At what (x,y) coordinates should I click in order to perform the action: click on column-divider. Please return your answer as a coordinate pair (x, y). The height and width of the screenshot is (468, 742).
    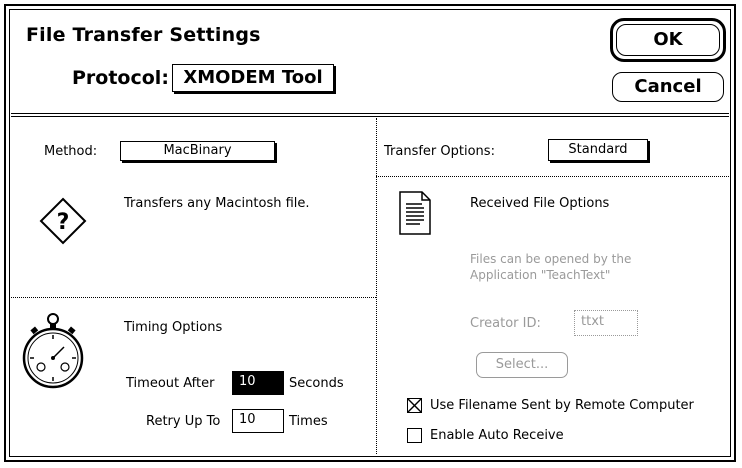
    Looking at the image, I should click on (376, 286).